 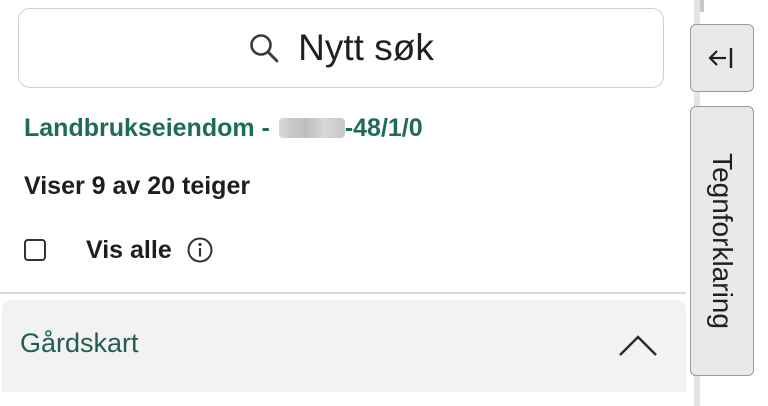 I want to click on new-search-label: Nytt søk, so click(x=366, y=47).